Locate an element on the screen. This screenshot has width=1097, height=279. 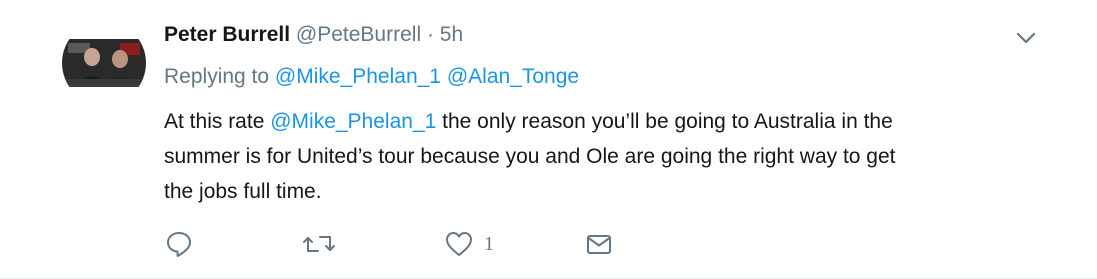
tweet-text-line-3: the jobs full time. is located at coordinates (243, 191).